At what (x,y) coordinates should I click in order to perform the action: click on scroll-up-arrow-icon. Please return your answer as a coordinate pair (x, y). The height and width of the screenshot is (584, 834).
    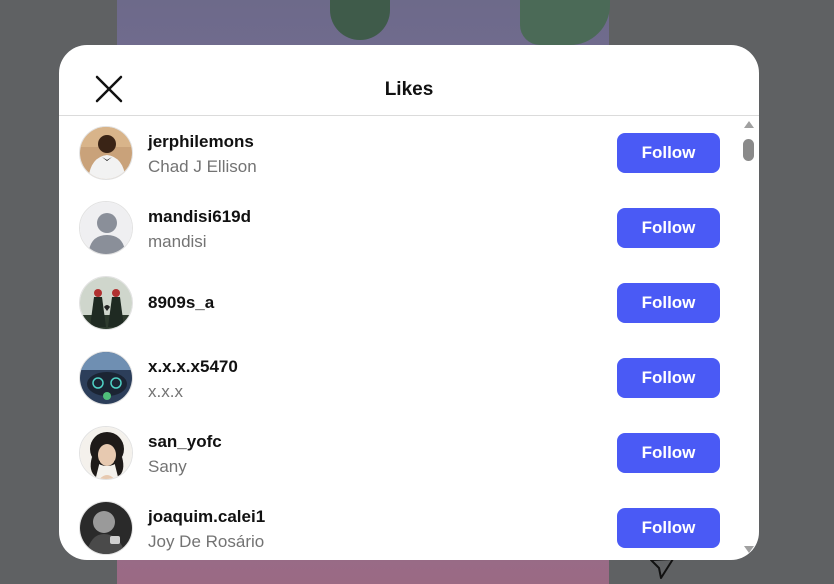
    Looking at the image, I should click on (749, 124).